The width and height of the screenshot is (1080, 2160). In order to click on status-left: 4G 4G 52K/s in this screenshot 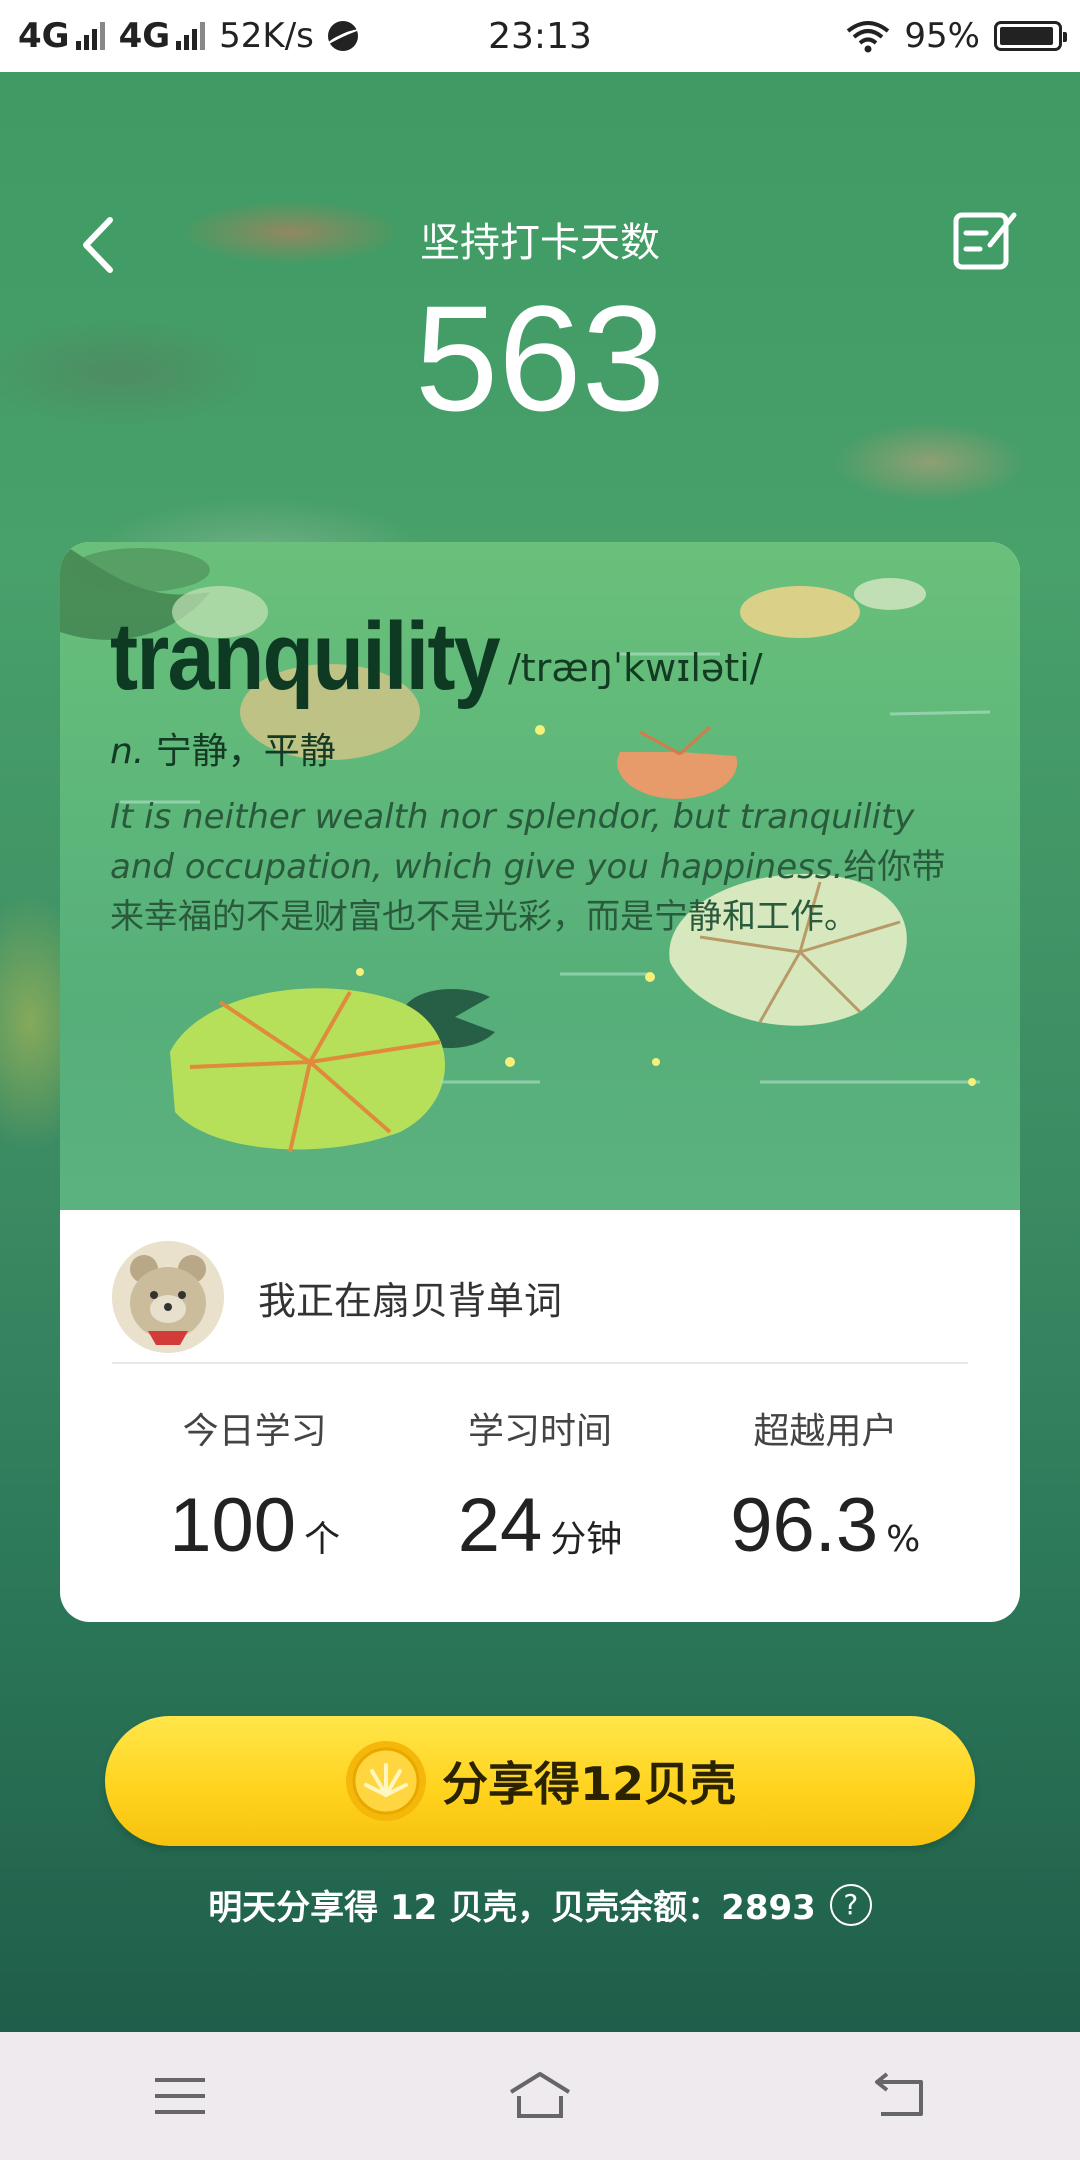, I will do `click(188, 36)`.